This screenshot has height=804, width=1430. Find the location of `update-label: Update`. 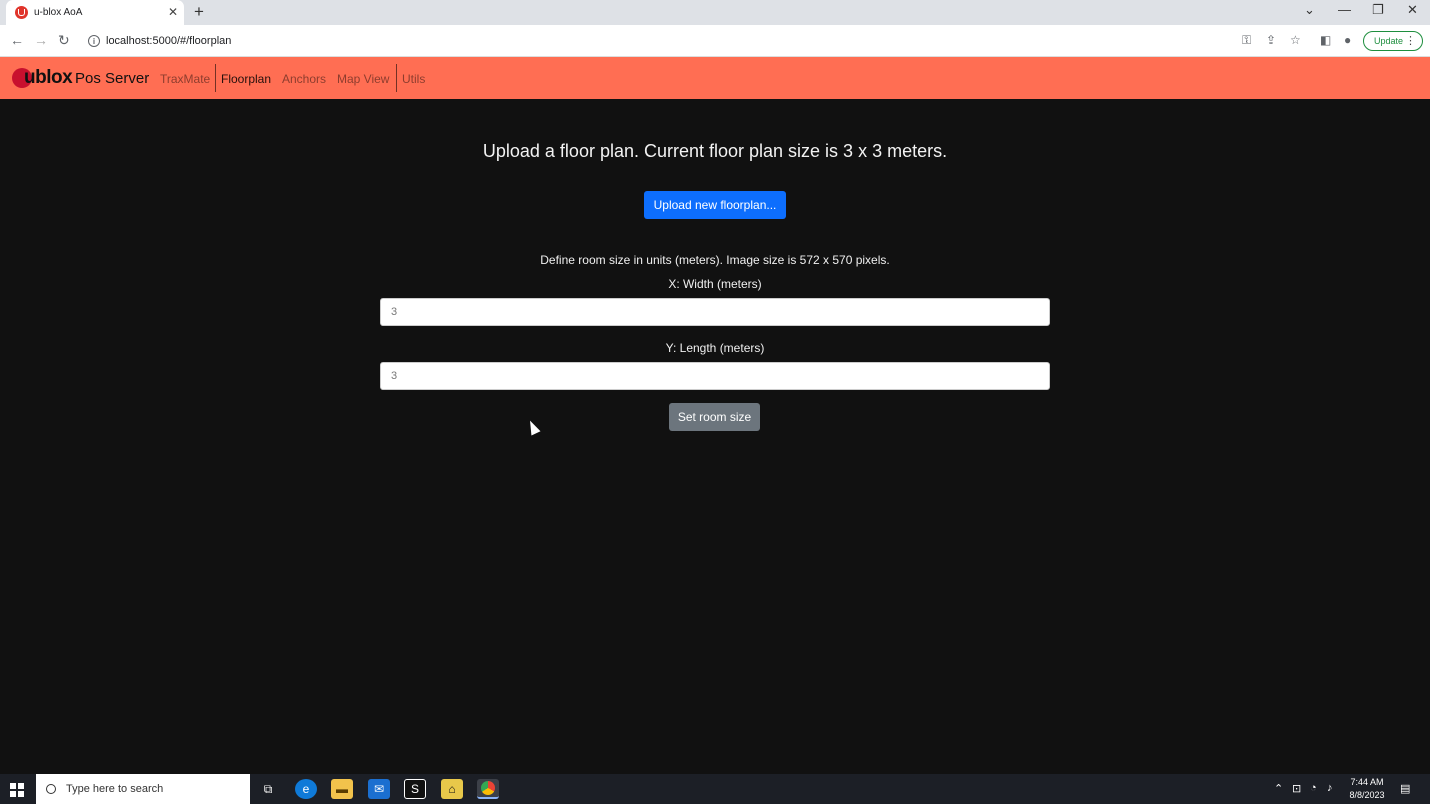

update-label: Update is located at coordinates (1389, 41).